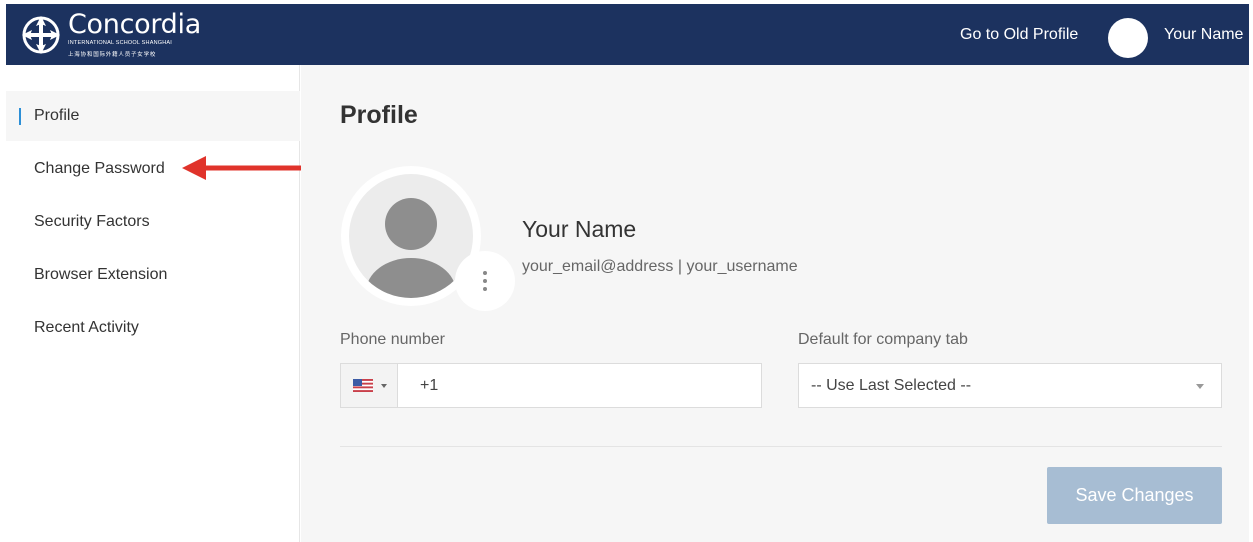 The image size is (1253, 542). What do you see at coordinates (392, 339) in the screenshot?
I see `phone-number-label: Phone number` at bounding box center [392, 339].